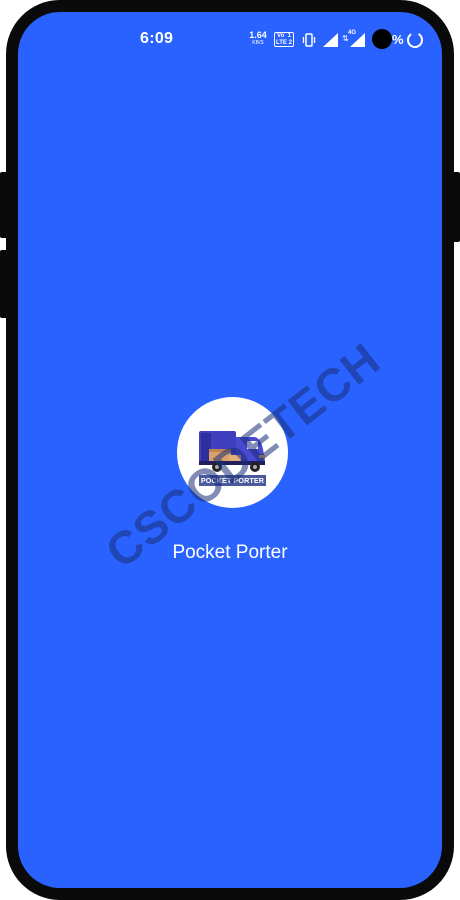  Describe the element at coordinates (415, 40) in the screenshot. I see `battery-charging-icon` at that location.